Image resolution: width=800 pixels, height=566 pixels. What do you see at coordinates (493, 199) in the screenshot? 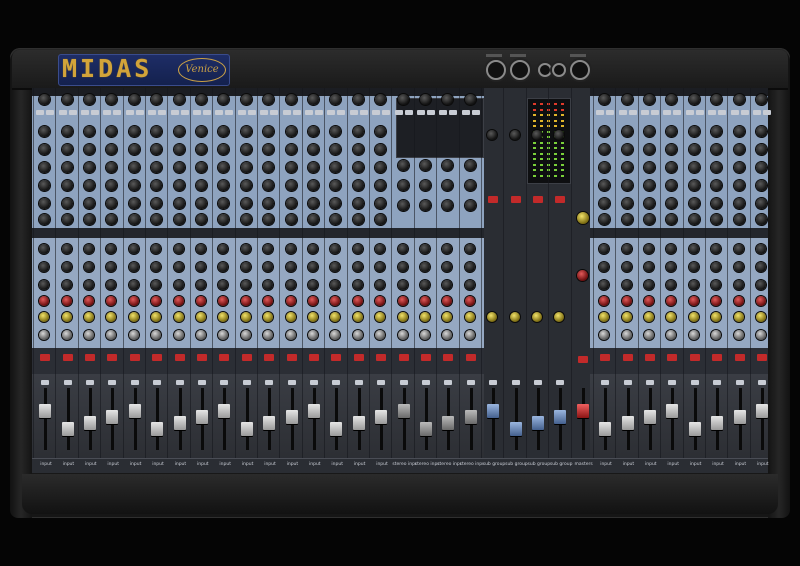
I see `subgroup-button` at bounding box center [493, 199].